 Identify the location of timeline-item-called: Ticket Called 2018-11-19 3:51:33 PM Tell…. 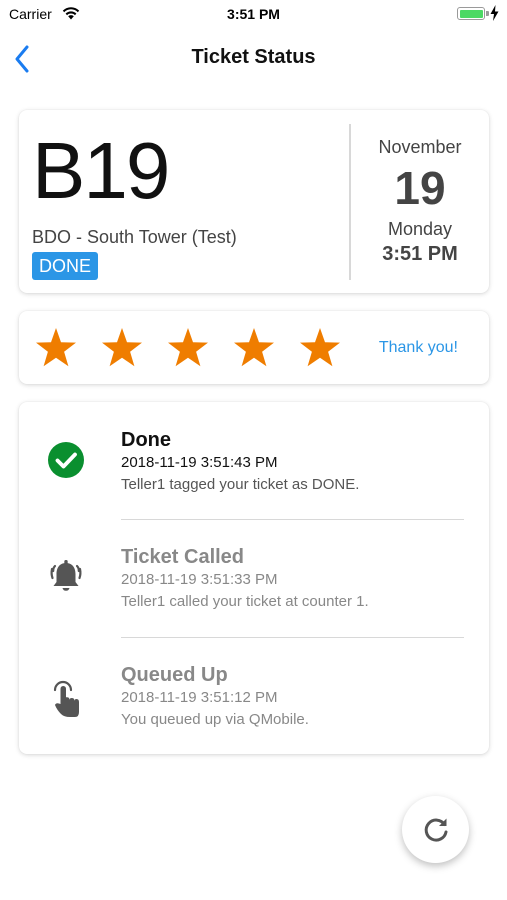
(254, 577).